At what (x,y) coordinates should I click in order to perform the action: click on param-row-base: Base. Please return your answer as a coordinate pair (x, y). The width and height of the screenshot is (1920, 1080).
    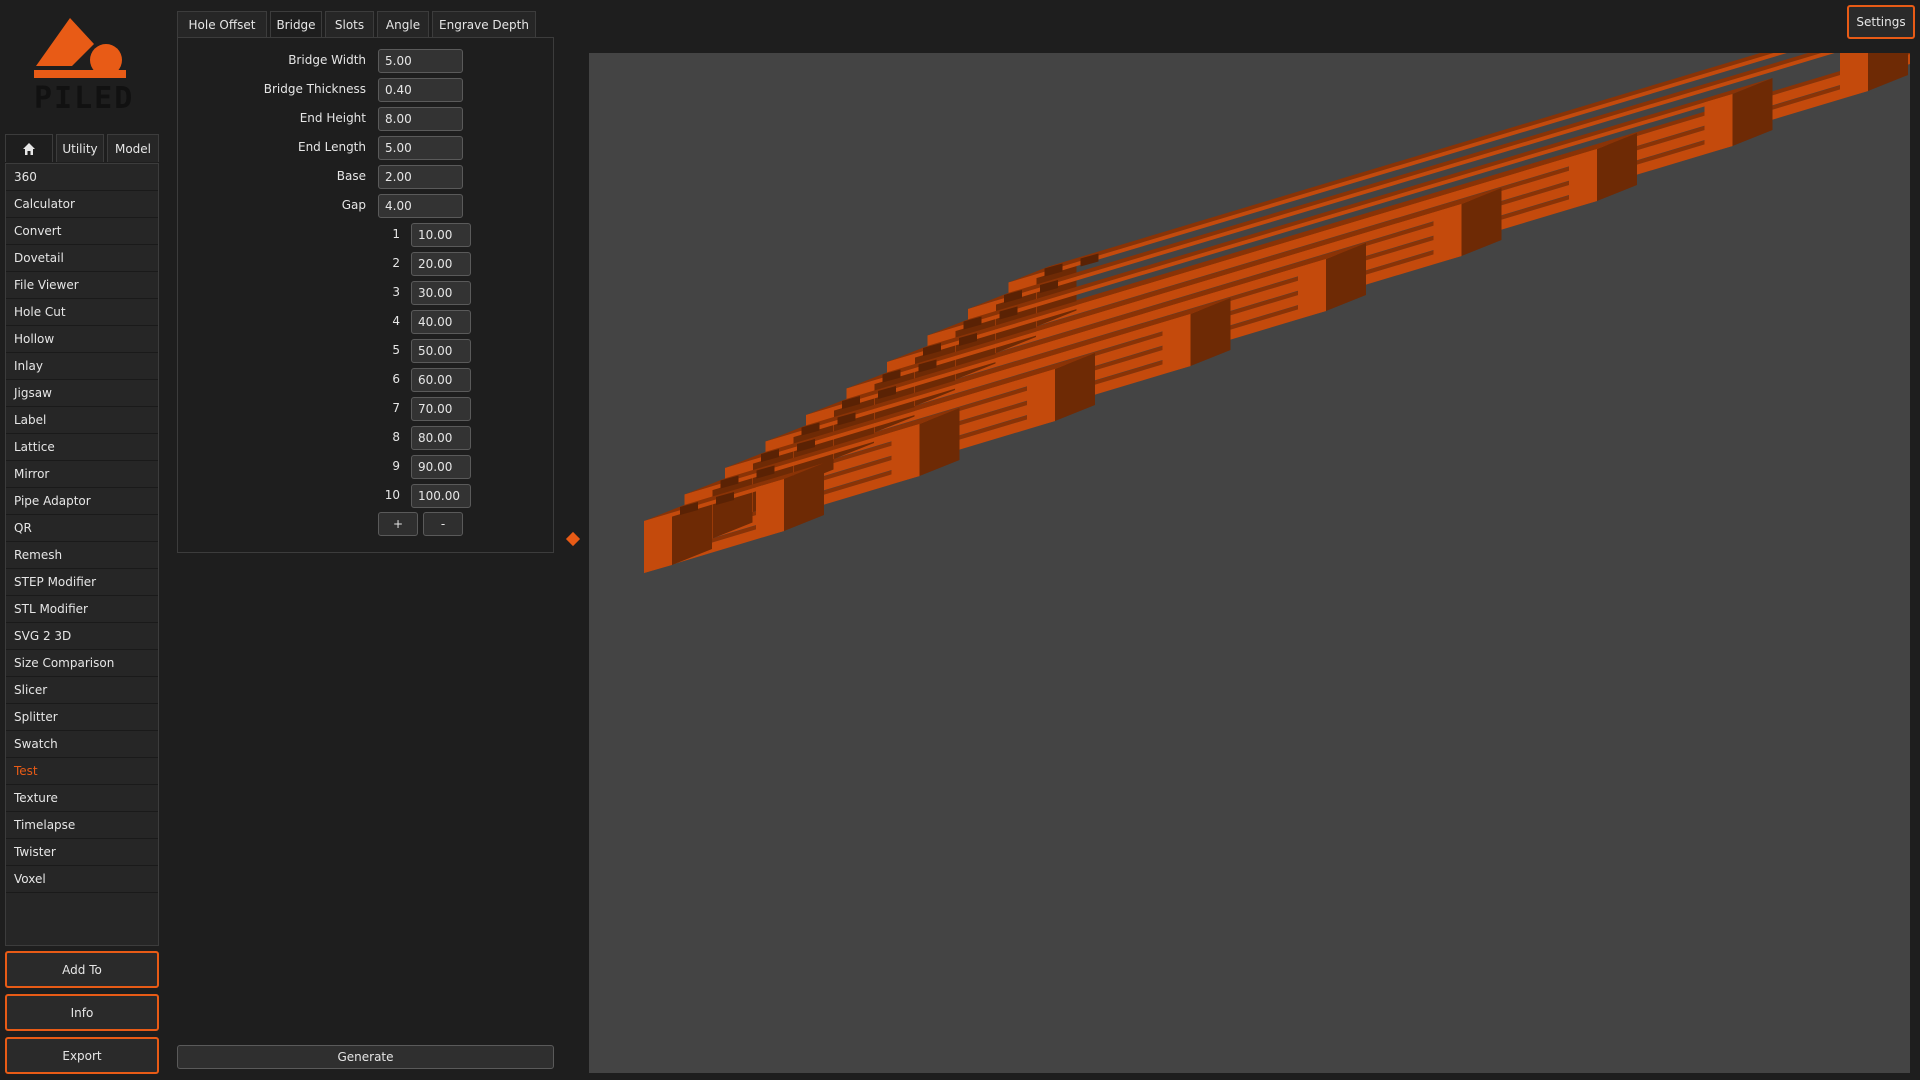
    Looking at the image, I should click on (365, 176).